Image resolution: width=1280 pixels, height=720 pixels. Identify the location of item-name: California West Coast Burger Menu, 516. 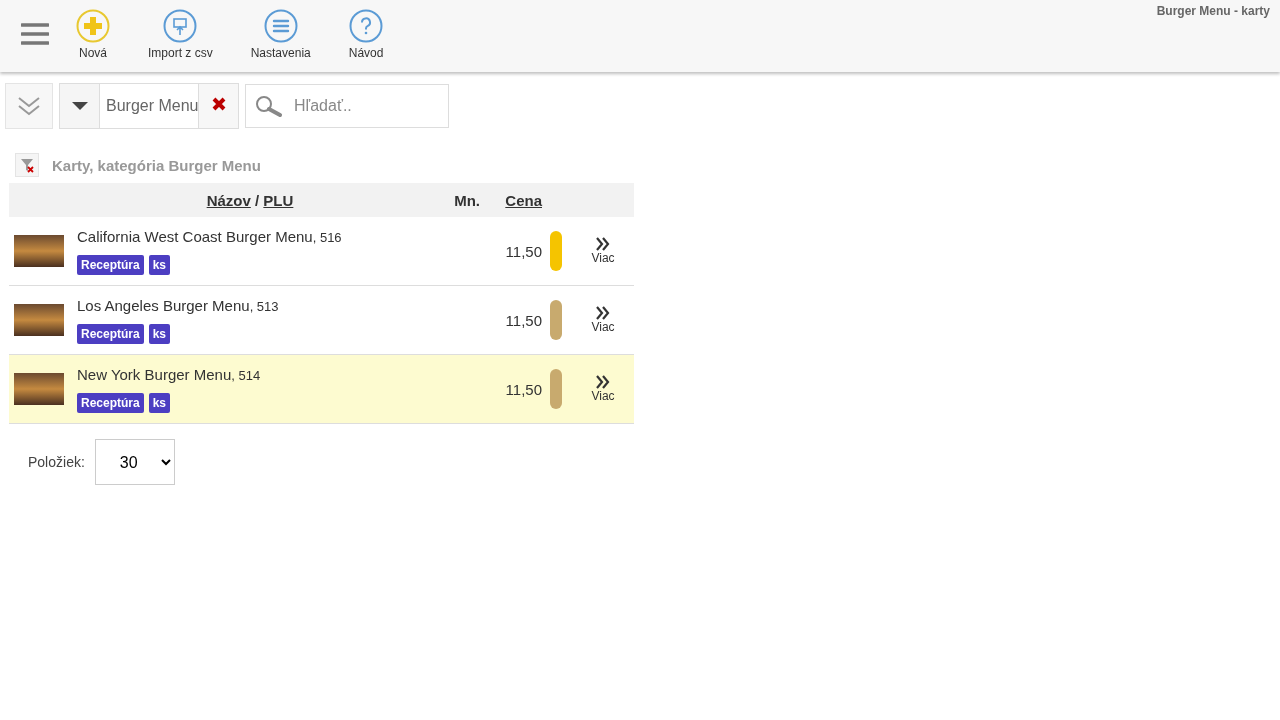
(210, 236).